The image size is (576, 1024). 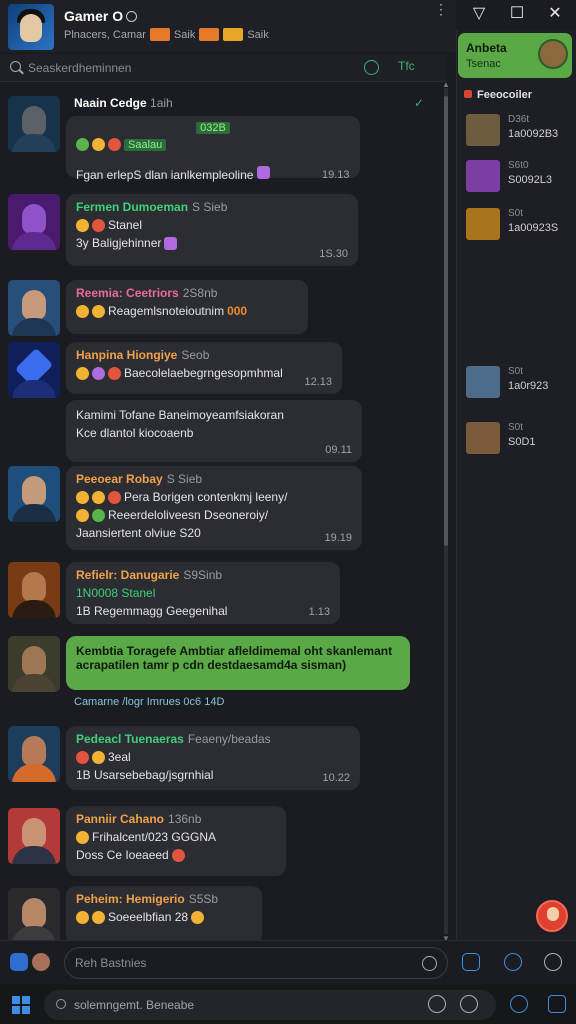 What do you see at coordinates (479, 14) in the screenshot?
I see `minimize-button: ▽` at bounding box center [479, 14].